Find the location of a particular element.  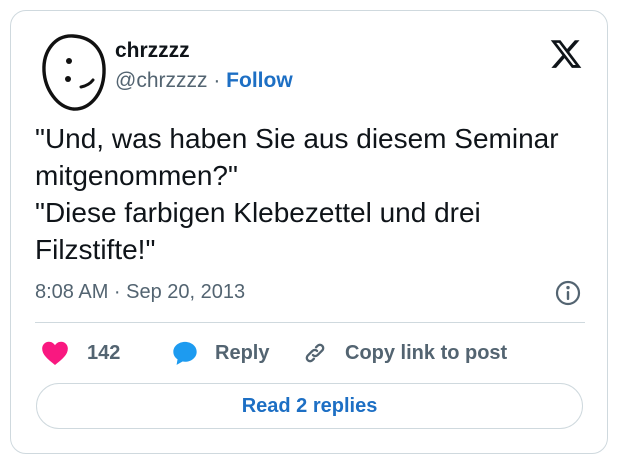

follow-link: Follow is located at coordinates (259, 80).